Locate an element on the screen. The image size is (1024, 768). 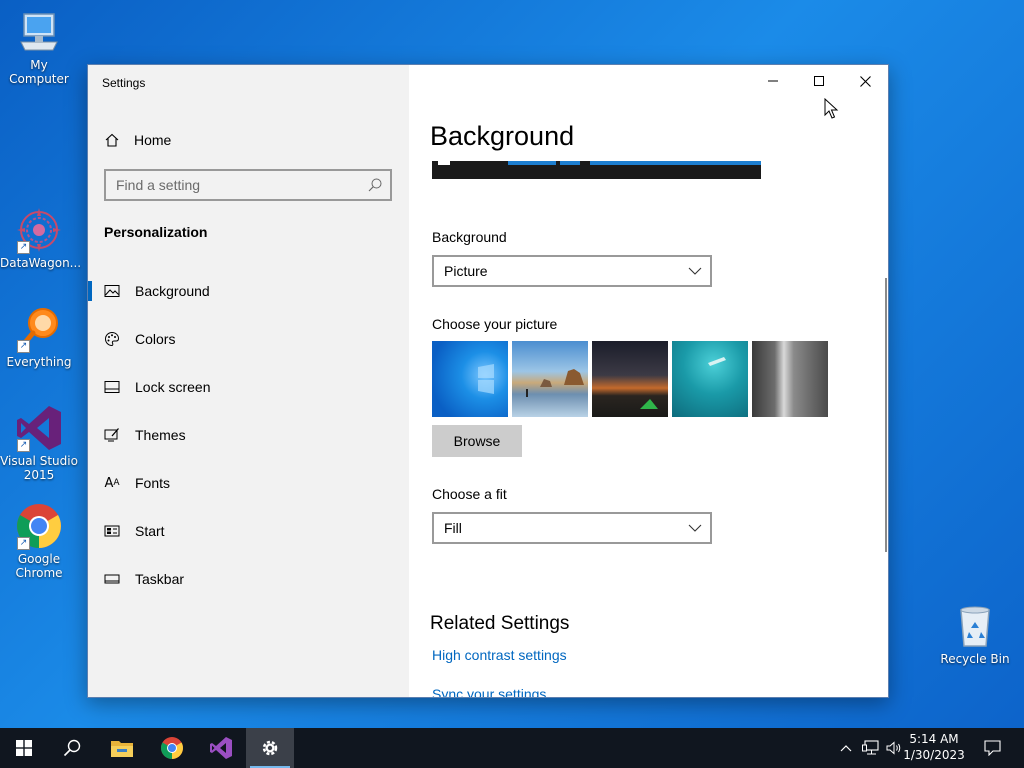
thumbnail-beach-rocks is located at coordinates (550, 379).